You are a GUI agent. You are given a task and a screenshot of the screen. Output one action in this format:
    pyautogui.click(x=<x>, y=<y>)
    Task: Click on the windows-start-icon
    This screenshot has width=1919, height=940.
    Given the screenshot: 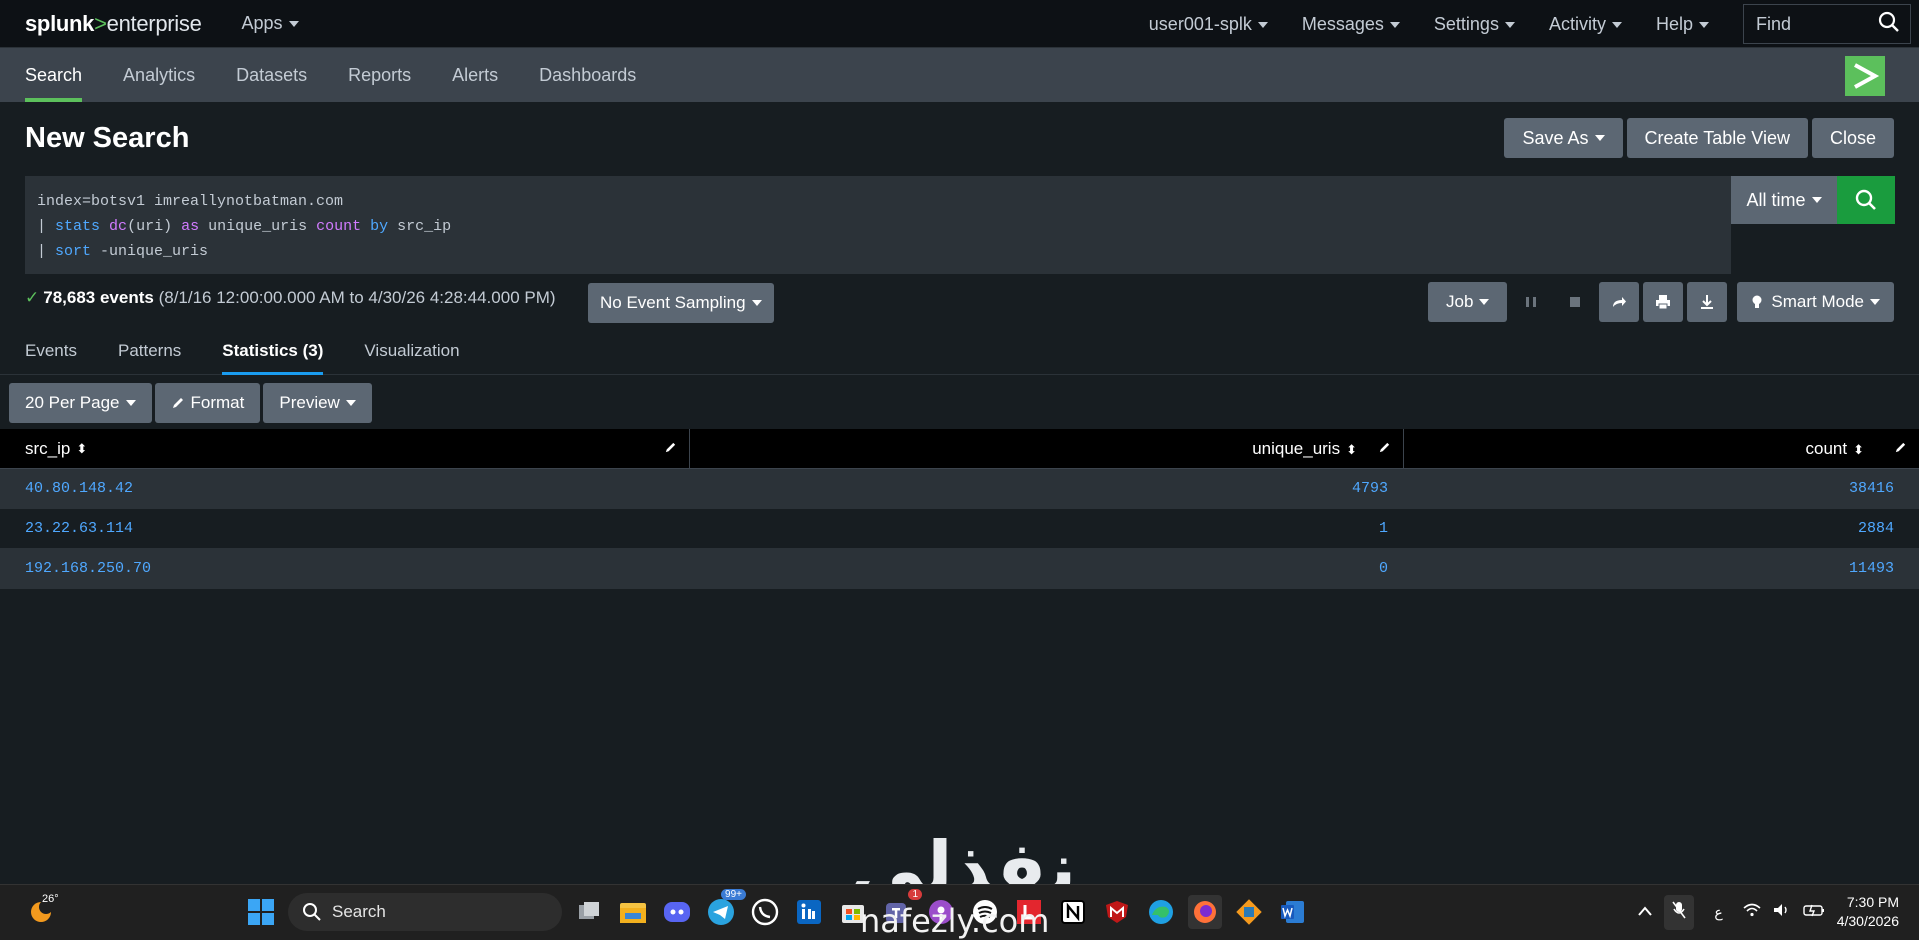 What is the action you would take?
    pyautogui.click(x=261, y=912)
    